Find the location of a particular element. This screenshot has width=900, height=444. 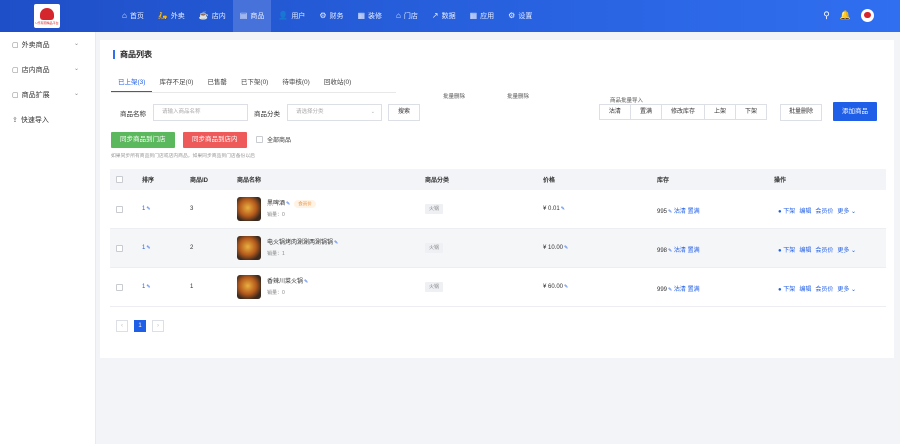

sidebar-item-takeout-products: ▢ 外卖商品 ⌄ is located at coordinates (47, 44).